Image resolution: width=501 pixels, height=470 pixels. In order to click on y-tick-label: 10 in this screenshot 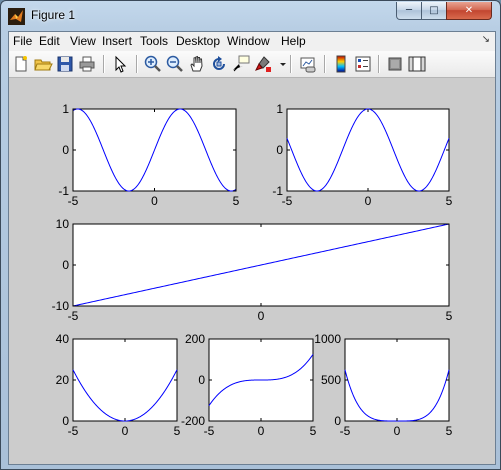, I will do `click(63, 224)`.